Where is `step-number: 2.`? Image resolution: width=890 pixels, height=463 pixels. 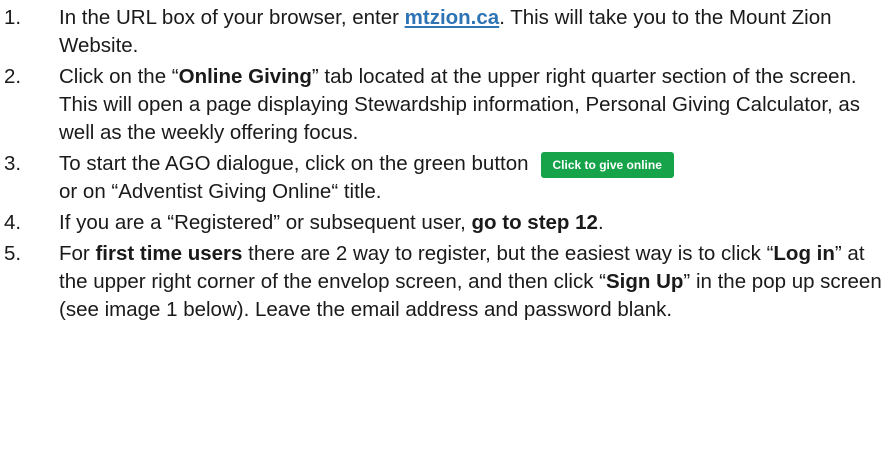
step-number: 2. is located at coordinates (13, 76).